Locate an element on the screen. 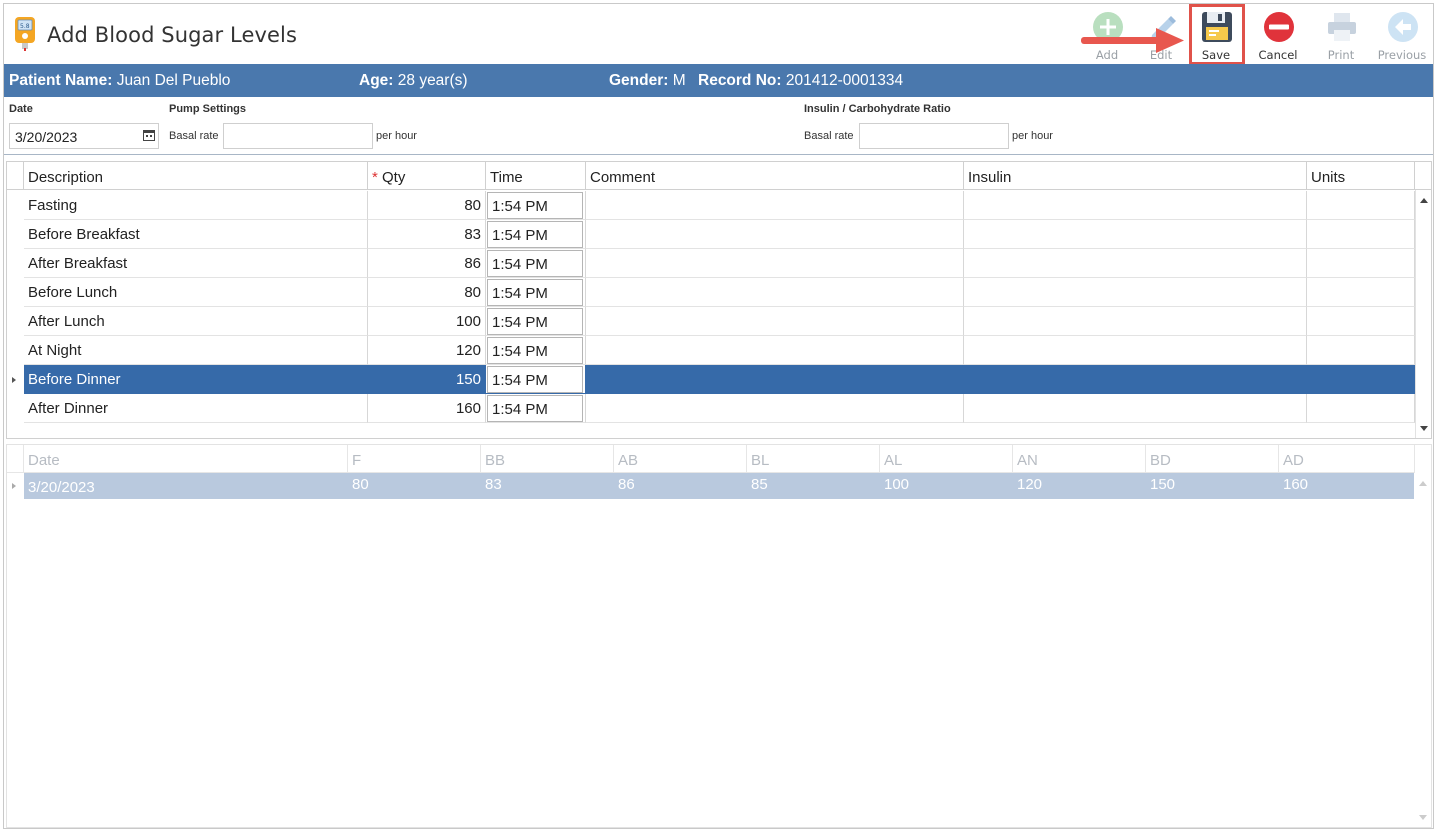  qty-cell: 160 is located at coordinates (427, 408).